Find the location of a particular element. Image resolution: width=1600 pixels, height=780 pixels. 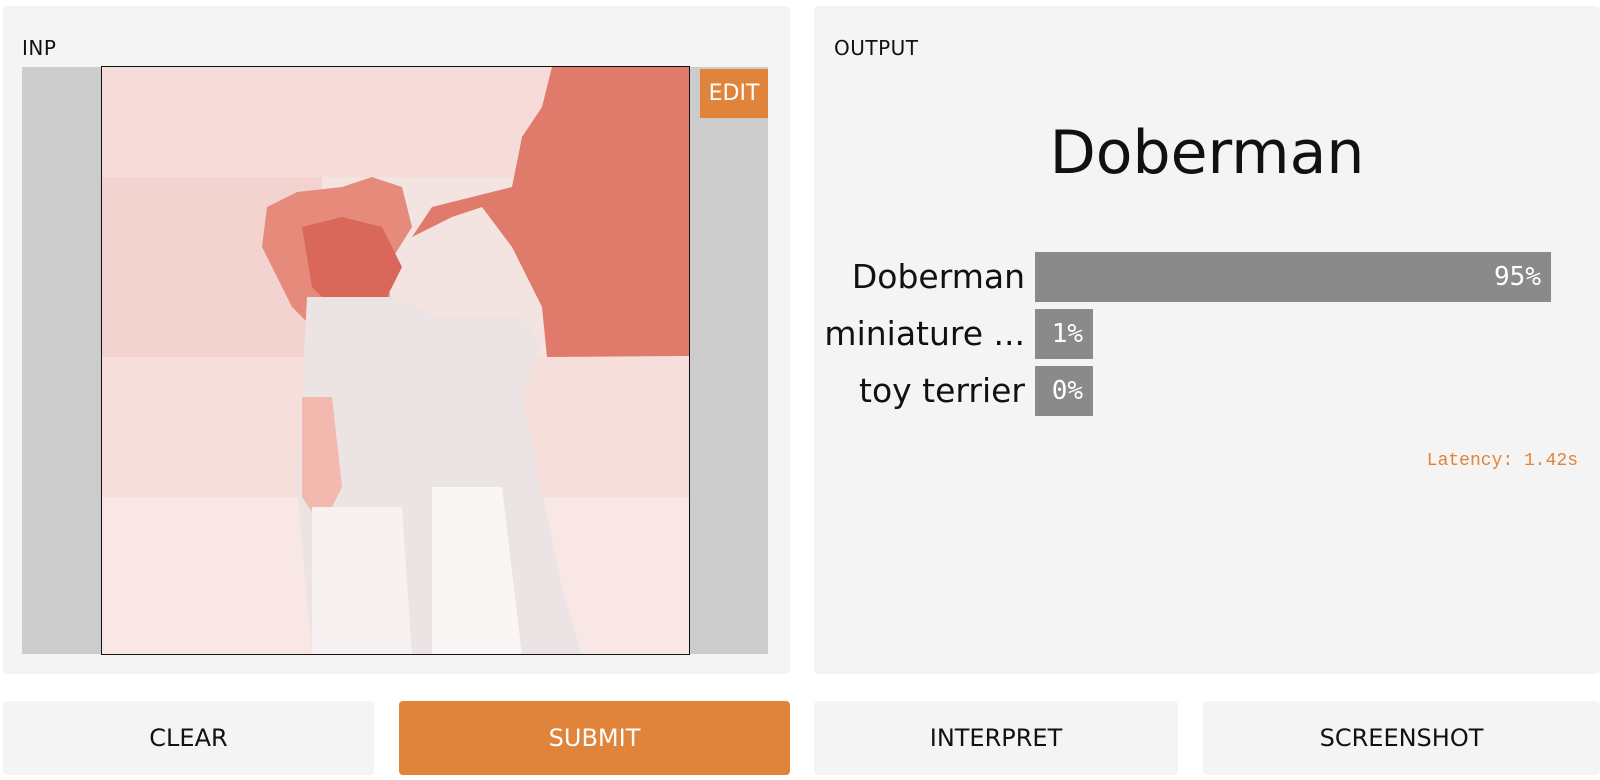

confidence-percent: 95% is located at coordinates (1517, 277).